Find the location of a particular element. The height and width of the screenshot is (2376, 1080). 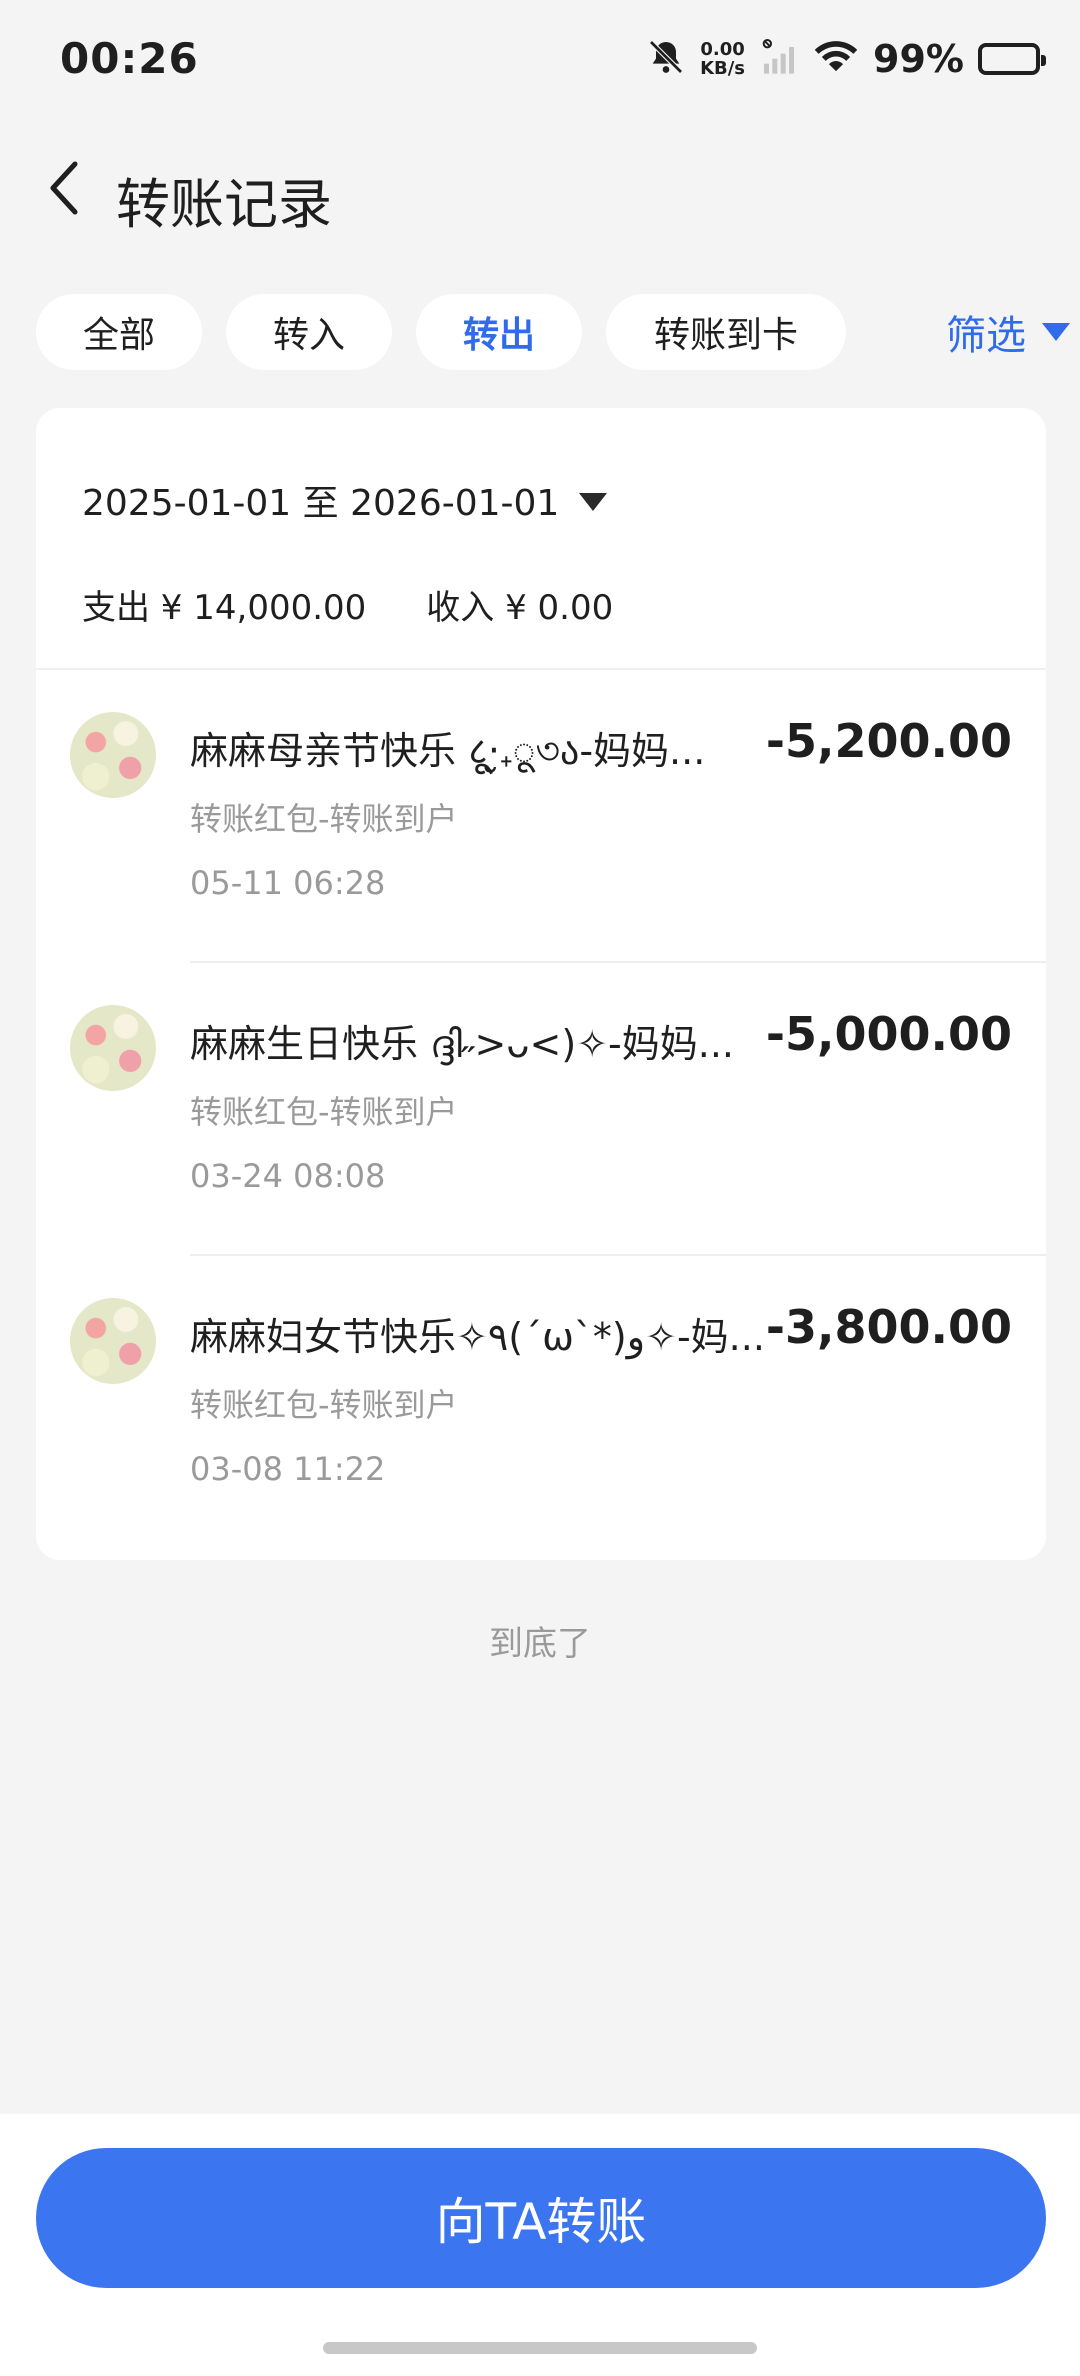

tab-all: 全部 is located at coordinates (119, 332).